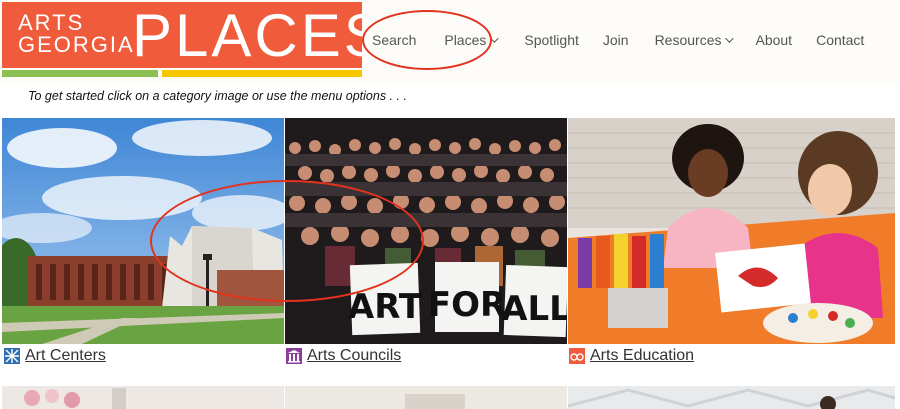  I want to click on category-arts-education: Arts Education, so click(631, 356).